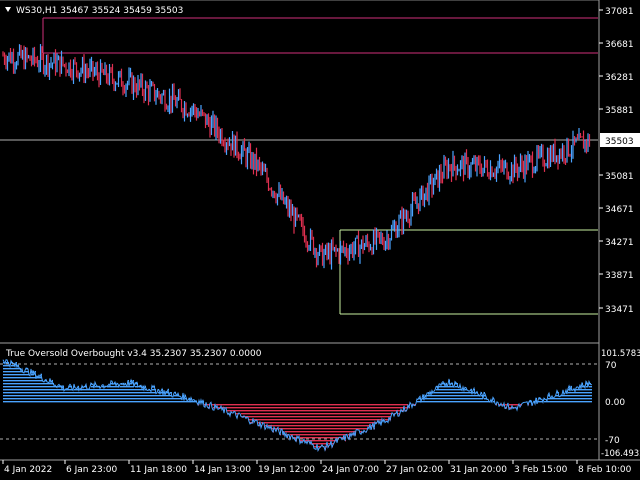 The height and width of the screenshot is (480, 640). I want to click on time-tick: 11 Jan 18:00, so click(158, 470).